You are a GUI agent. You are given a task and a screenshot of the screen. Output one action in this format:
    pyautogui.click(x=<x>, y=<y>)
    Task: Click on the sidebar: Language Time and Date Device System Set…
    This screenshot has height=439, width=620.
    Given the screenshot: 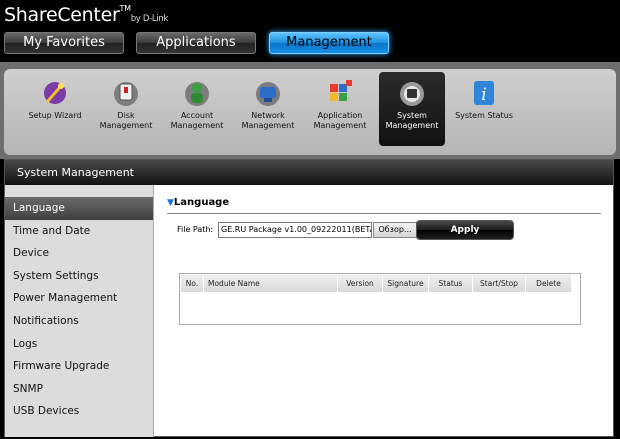 What is the action you would take?
    pyautogui.click(x=79, y=311)
    